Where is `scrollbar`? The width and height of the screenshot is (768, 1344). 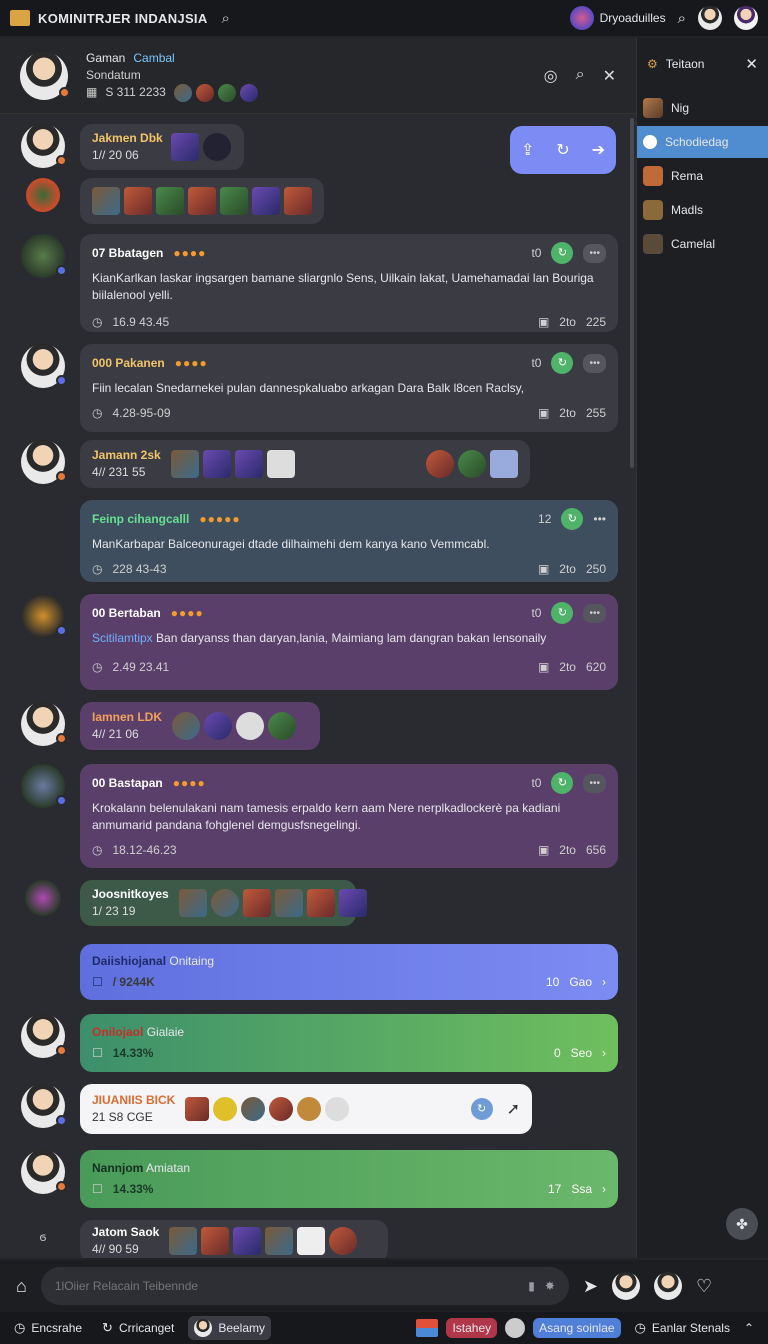
scrollbar is located at coordinates (632, 293).